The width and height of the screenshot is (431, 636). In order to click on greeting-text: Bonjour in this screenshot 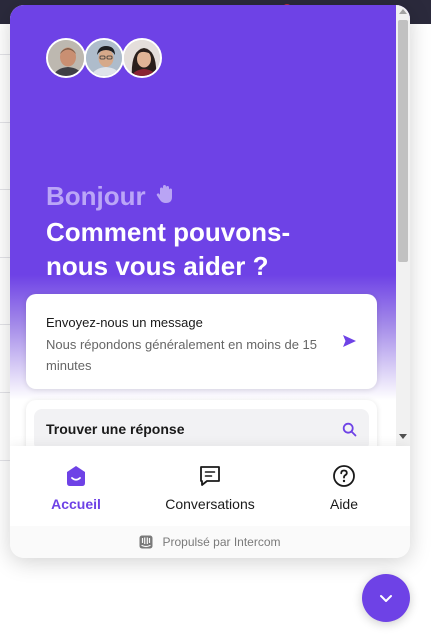, I will do `click(96, 196)`.